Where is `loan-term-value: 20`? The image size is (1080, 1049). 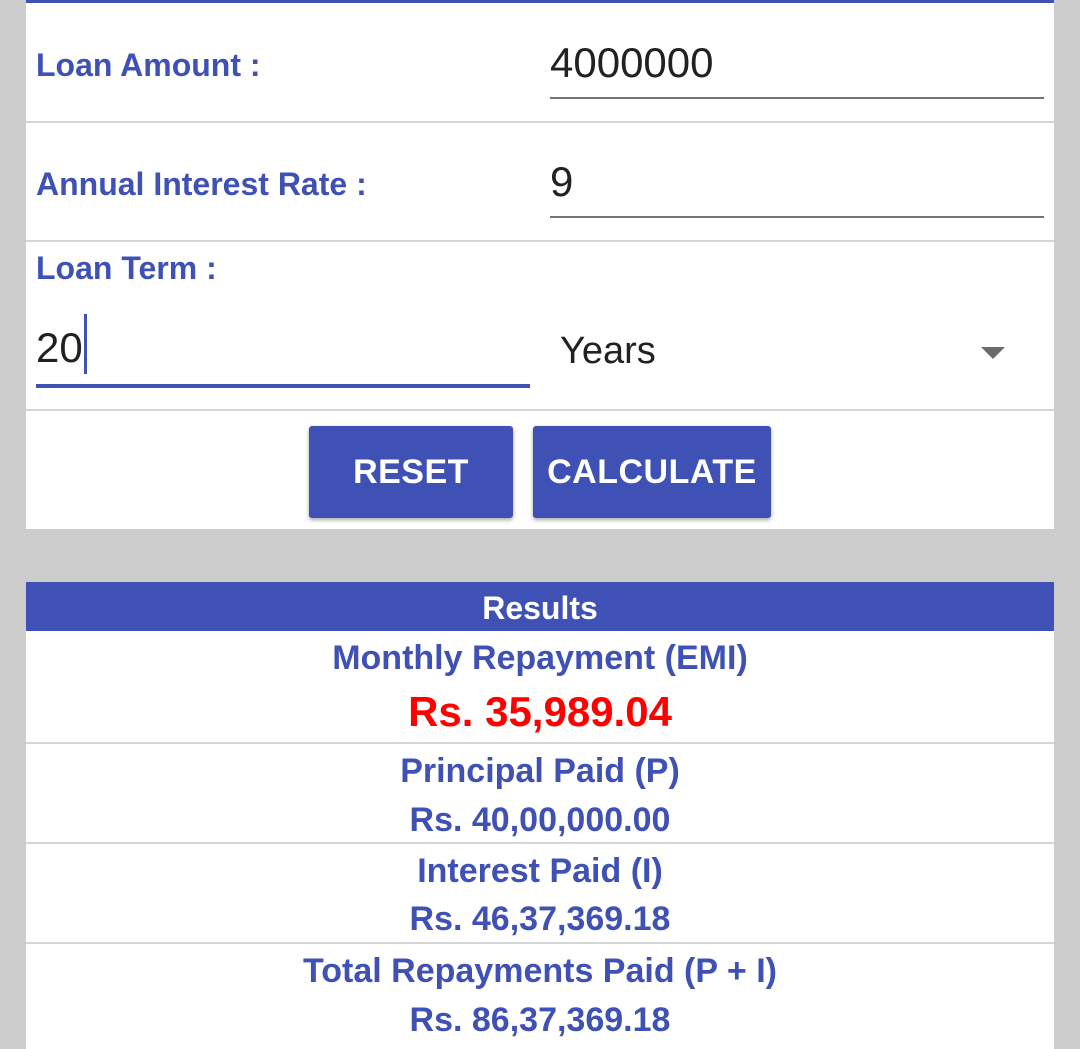
loan-term-value: 20 is located at coordinates (59, 347).